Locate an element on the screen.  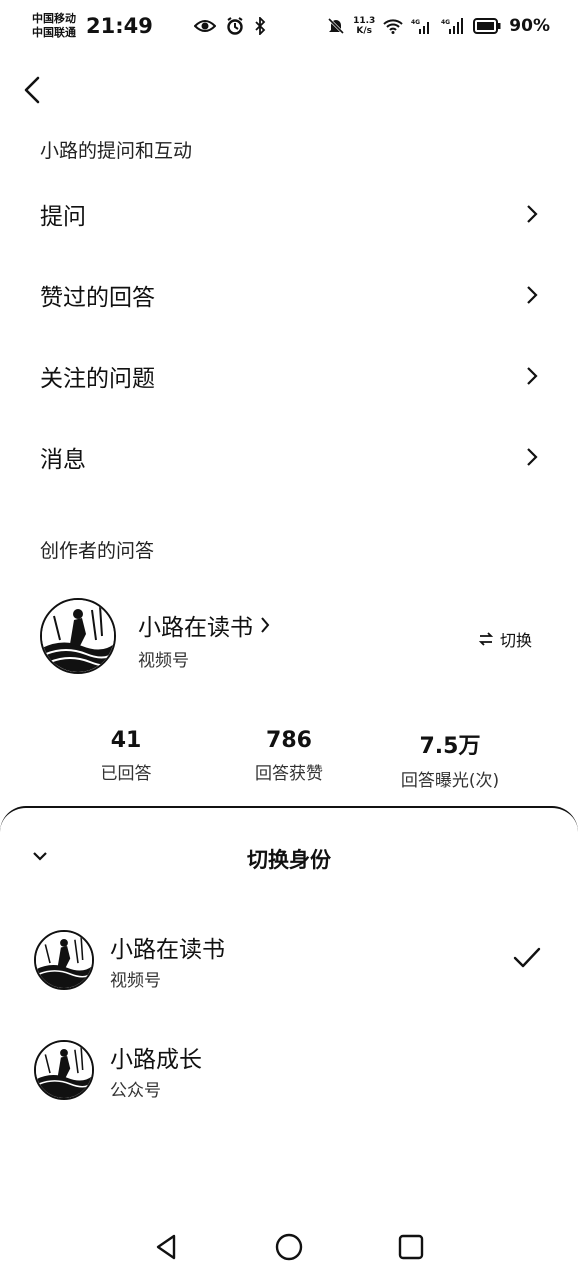
menu-item-label: 关注的问题 is located at coordinates (97, 379).